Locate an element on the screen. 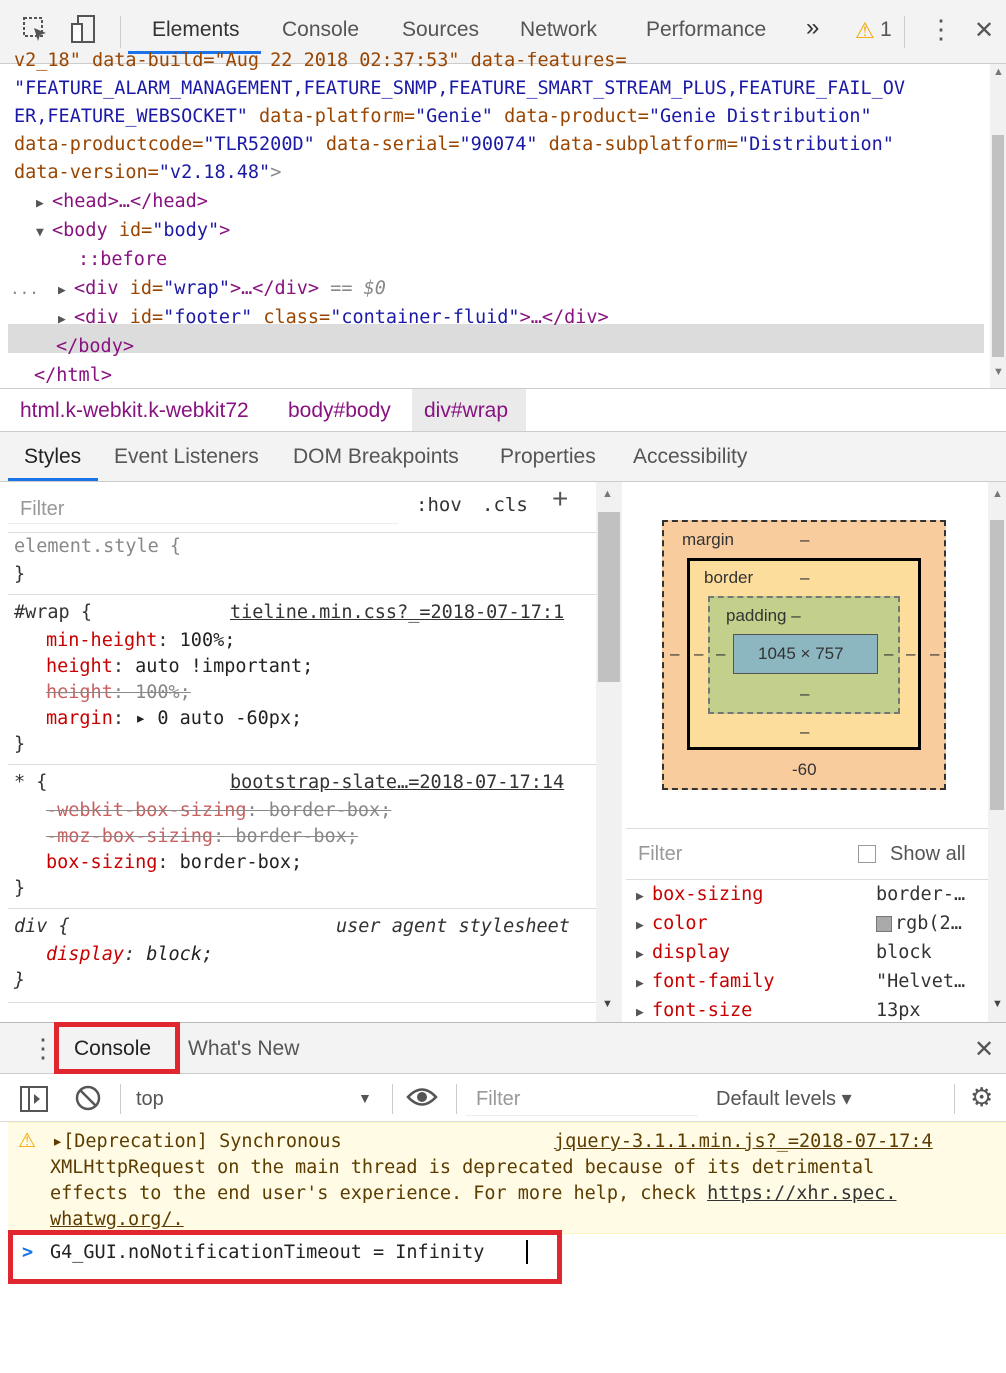  style-prop-webkit-box-sizing: -webkit-box-sizing: border-box; is located at coordinates (218, 811).